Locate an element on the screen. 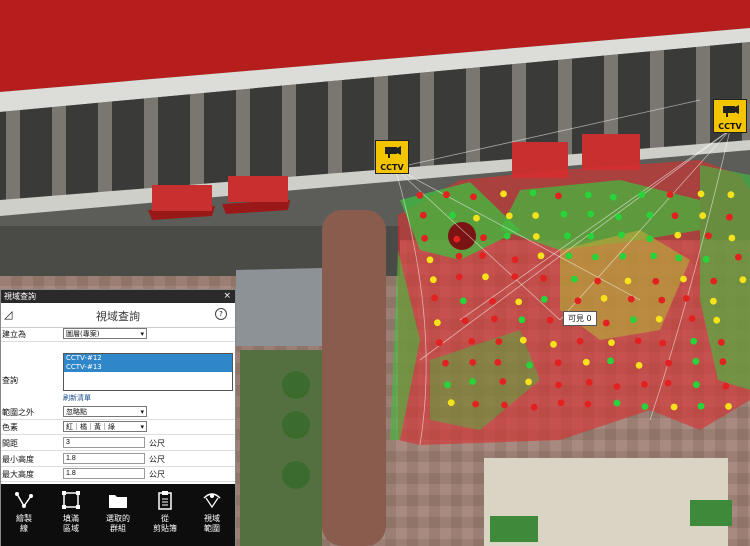  min-height-input is located at coordinates (104, 458).